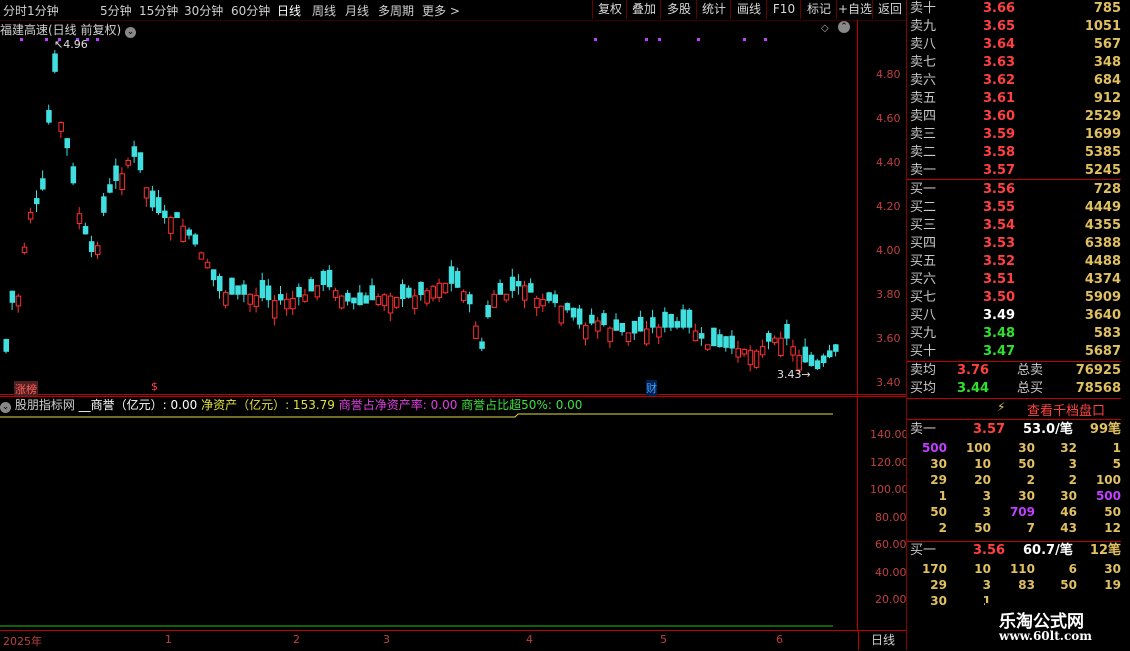 This screenshot has width=1130, height=651. Describe the element at coordinates (1072, 480) in the screenshot. I see `queue-cell: 2` at that location.